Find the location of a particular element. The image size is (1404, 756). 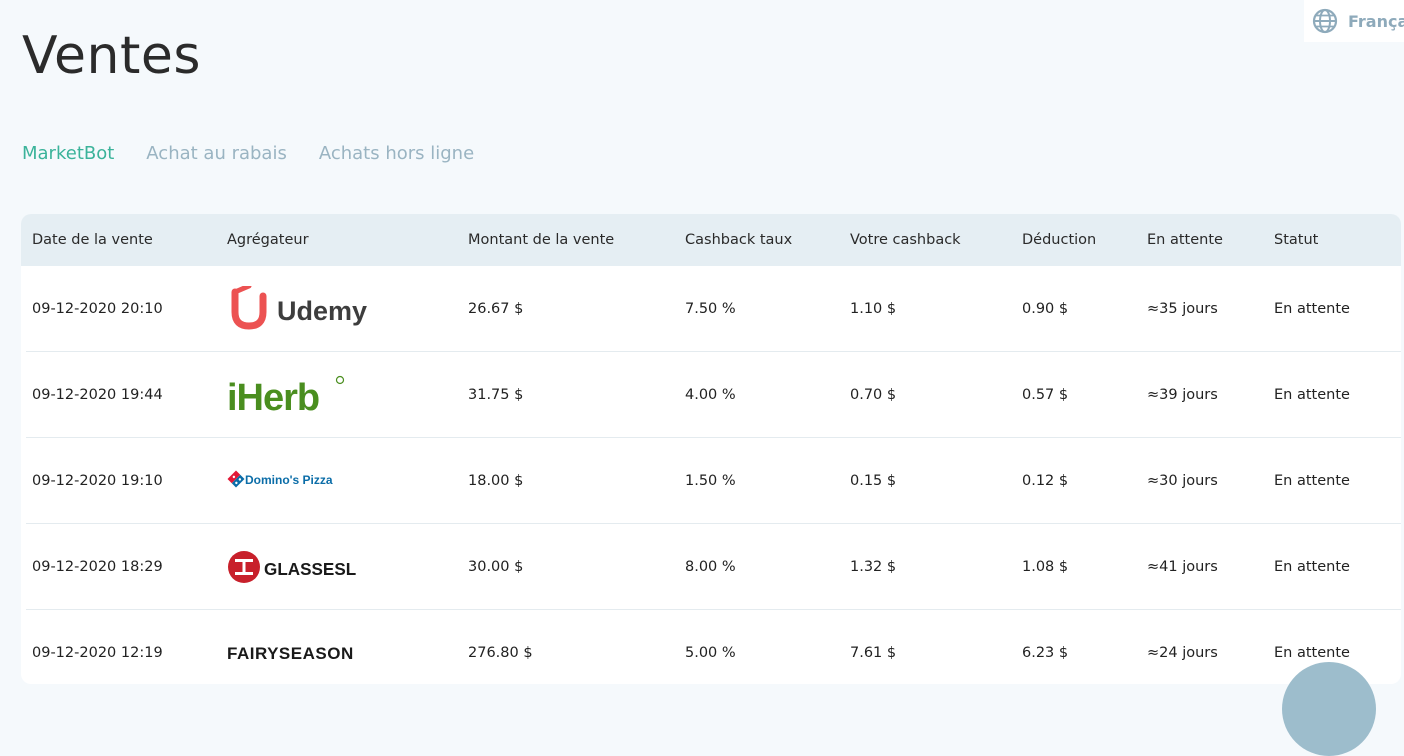

svg-text: Udemy is located at coordinates (322, 311).